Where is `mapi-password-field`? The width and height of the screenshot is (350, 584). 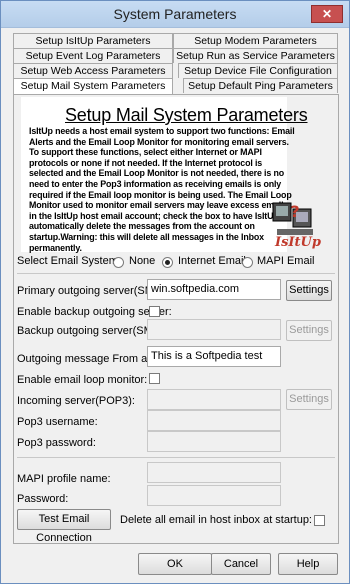
mapi-password-field is located at coordinates (214, 495).